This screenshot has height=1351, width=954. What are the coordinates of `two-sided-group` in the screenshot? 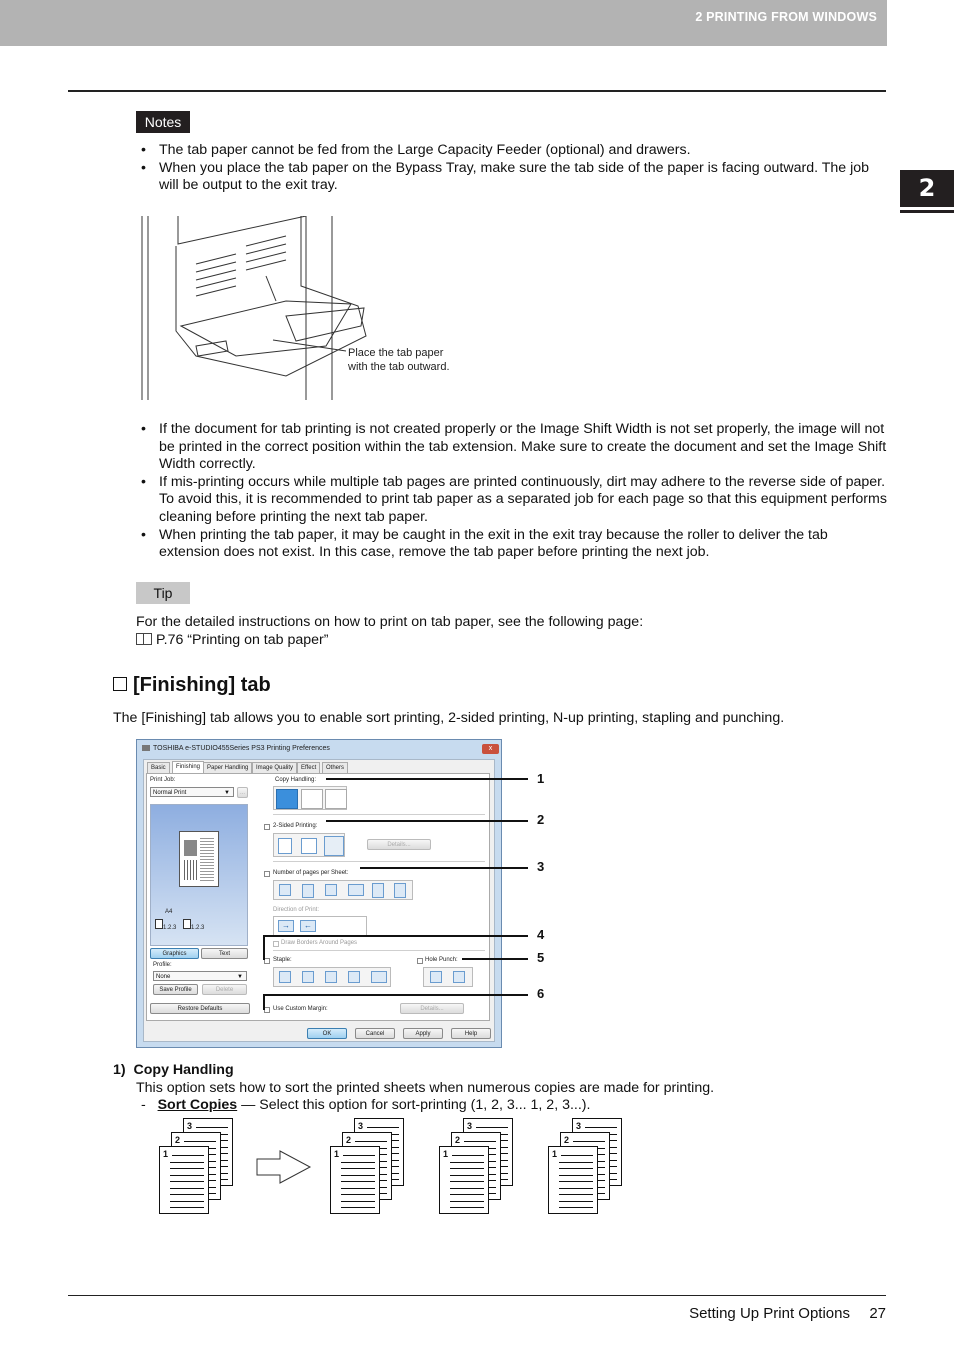 It's located at (309, 845).